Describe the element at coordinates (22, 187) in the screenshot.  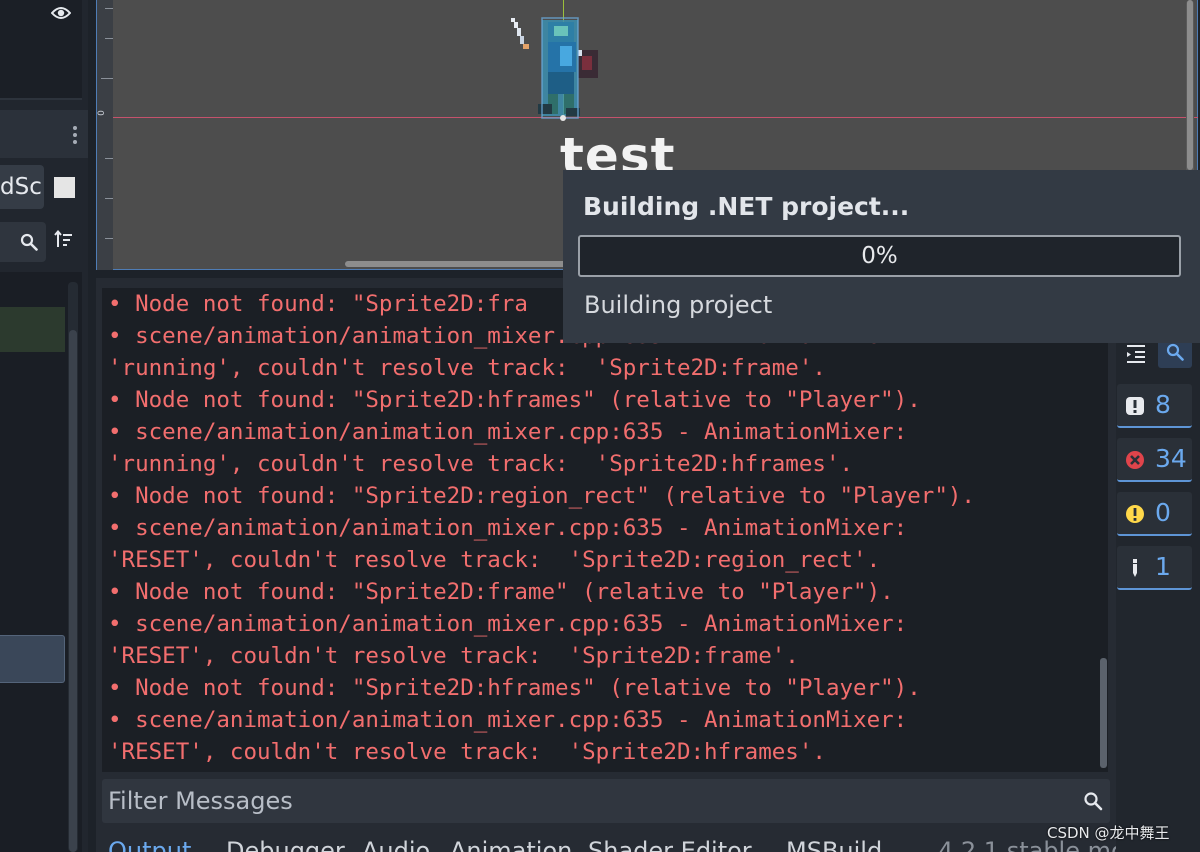
I see `scene-tab-name: dSc` at that location.